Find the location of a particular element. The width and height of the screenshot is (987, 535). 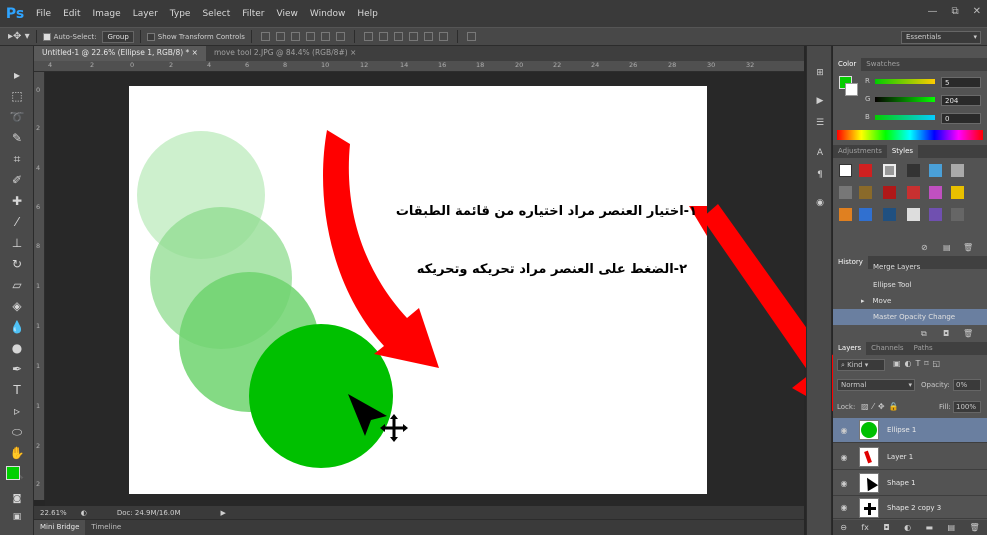

menu-edit: Edit is located at coordinates (71, 14).